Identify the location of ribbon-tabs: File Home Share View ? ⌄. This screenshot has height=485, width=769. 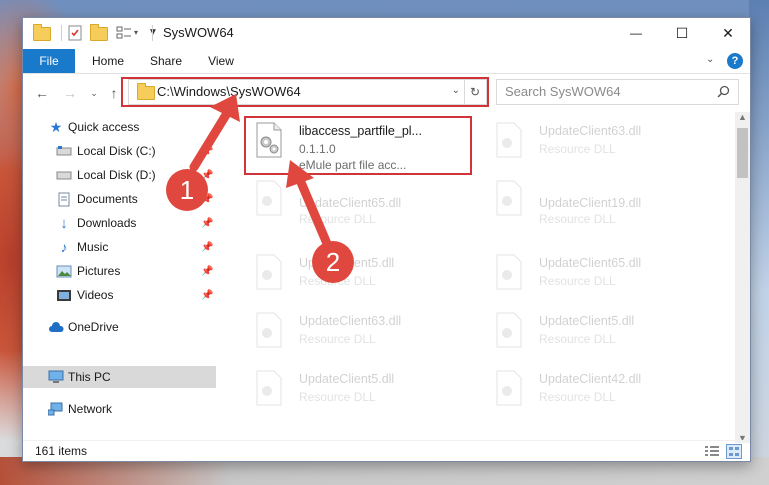
(386, 61).